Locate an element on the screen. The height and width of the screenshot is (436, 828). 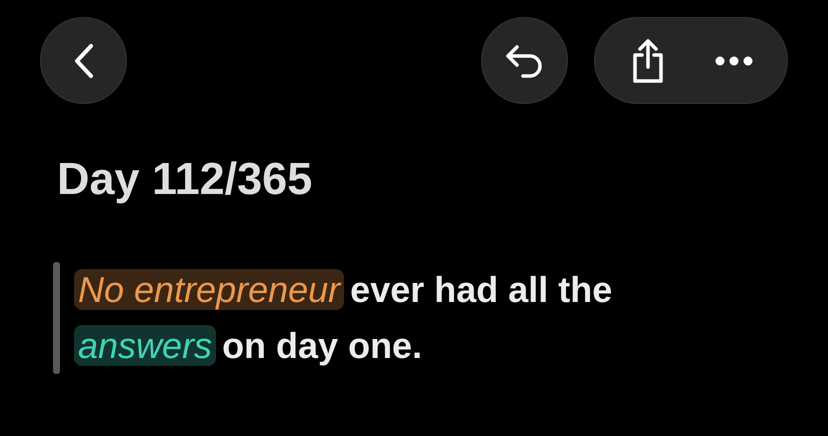
back-icon is located at coordinates (83, 60).